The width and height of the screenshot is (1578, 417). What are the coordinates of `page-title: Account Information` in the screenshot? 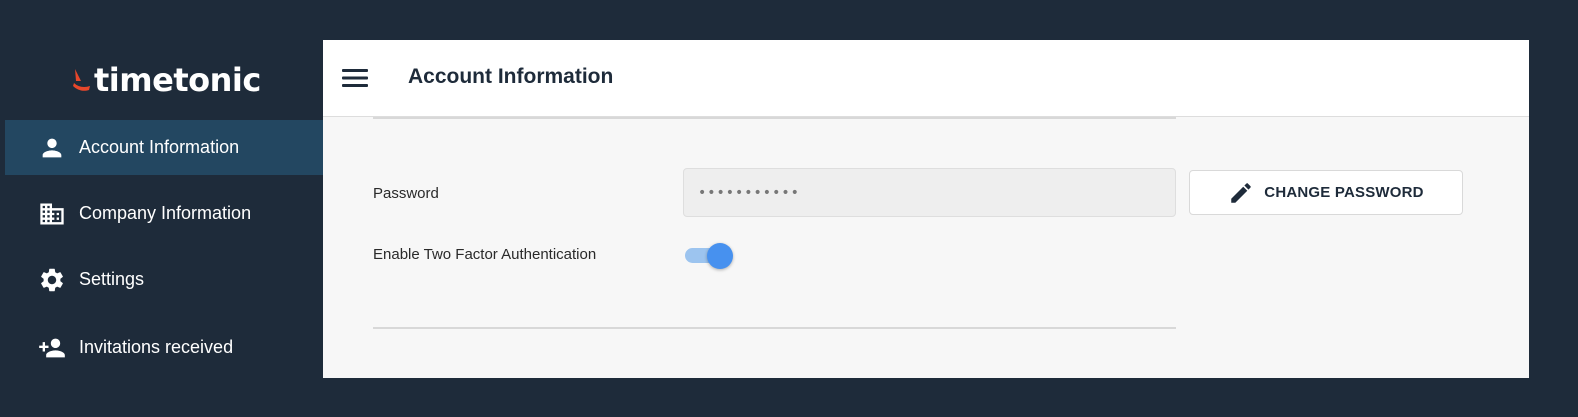 It's located at (511, 76).